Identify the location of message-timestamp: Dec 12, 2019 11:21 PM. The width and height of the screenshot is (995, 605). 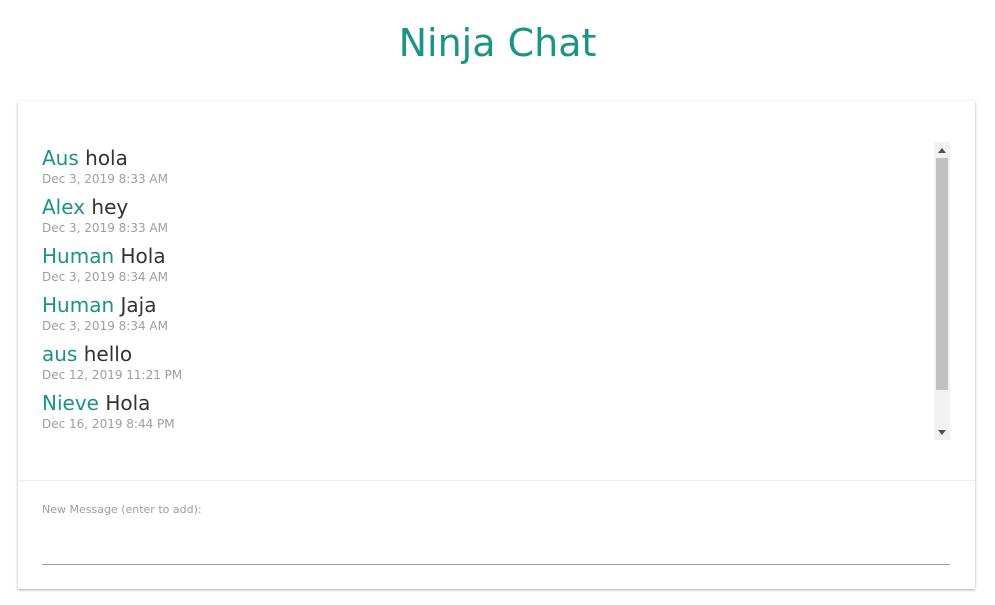
(112, 375).